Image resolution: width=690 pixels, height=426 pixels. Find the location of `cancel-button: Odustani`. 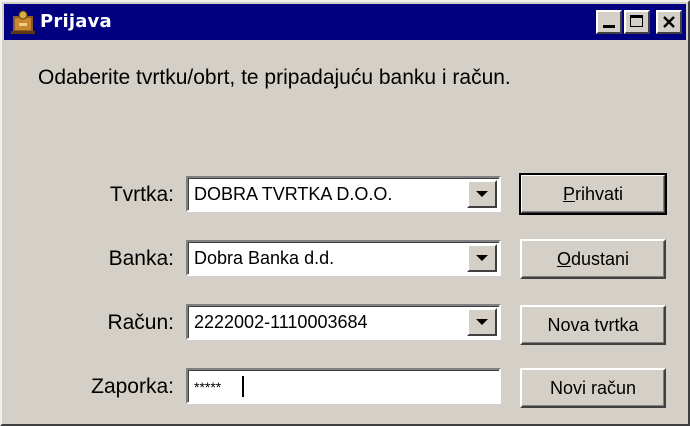

cancel-button: Odustani is located at coordinates (593, 259).